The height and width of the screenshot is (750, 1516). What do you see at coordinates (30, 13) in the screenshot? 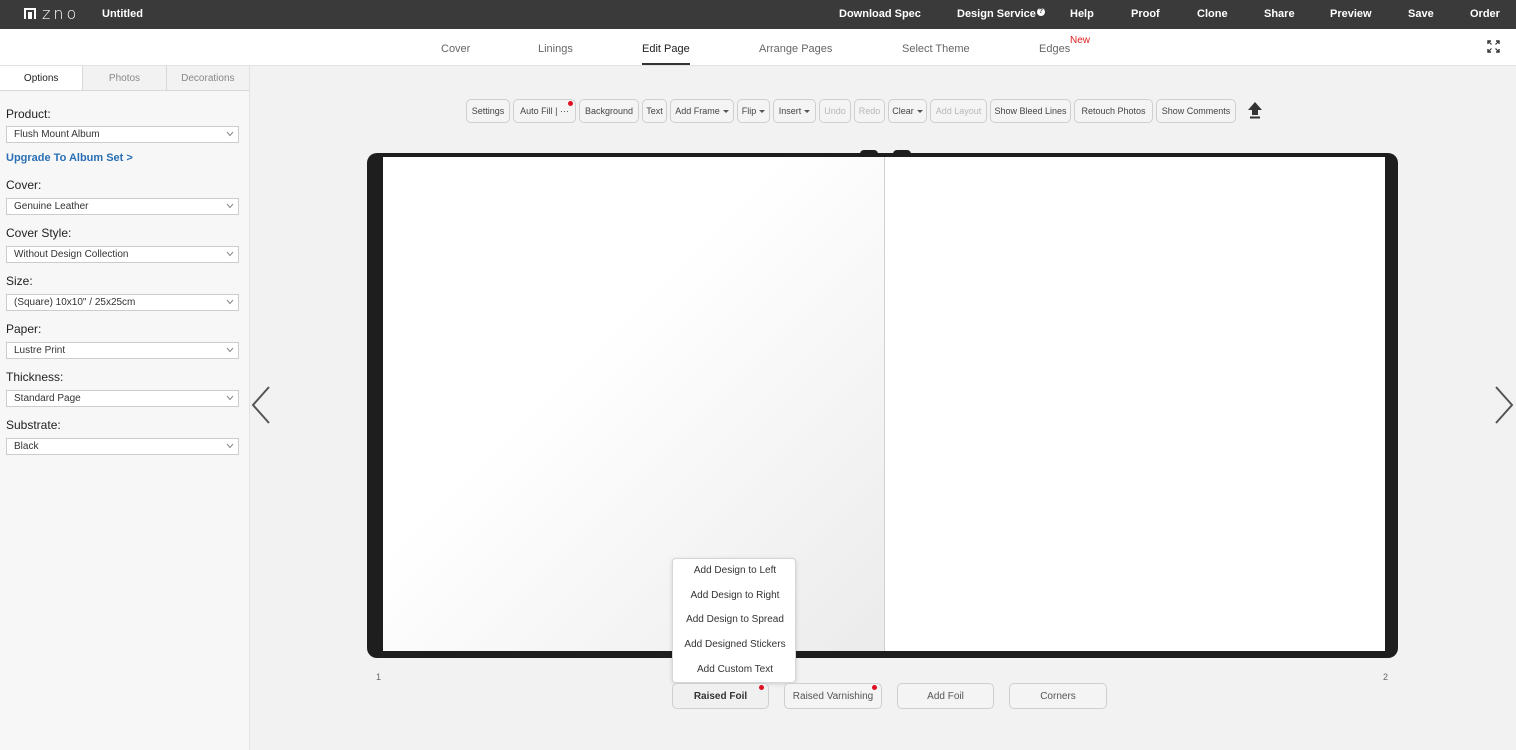
I see `logo-mark-icon` at bounding box center [30, 13].